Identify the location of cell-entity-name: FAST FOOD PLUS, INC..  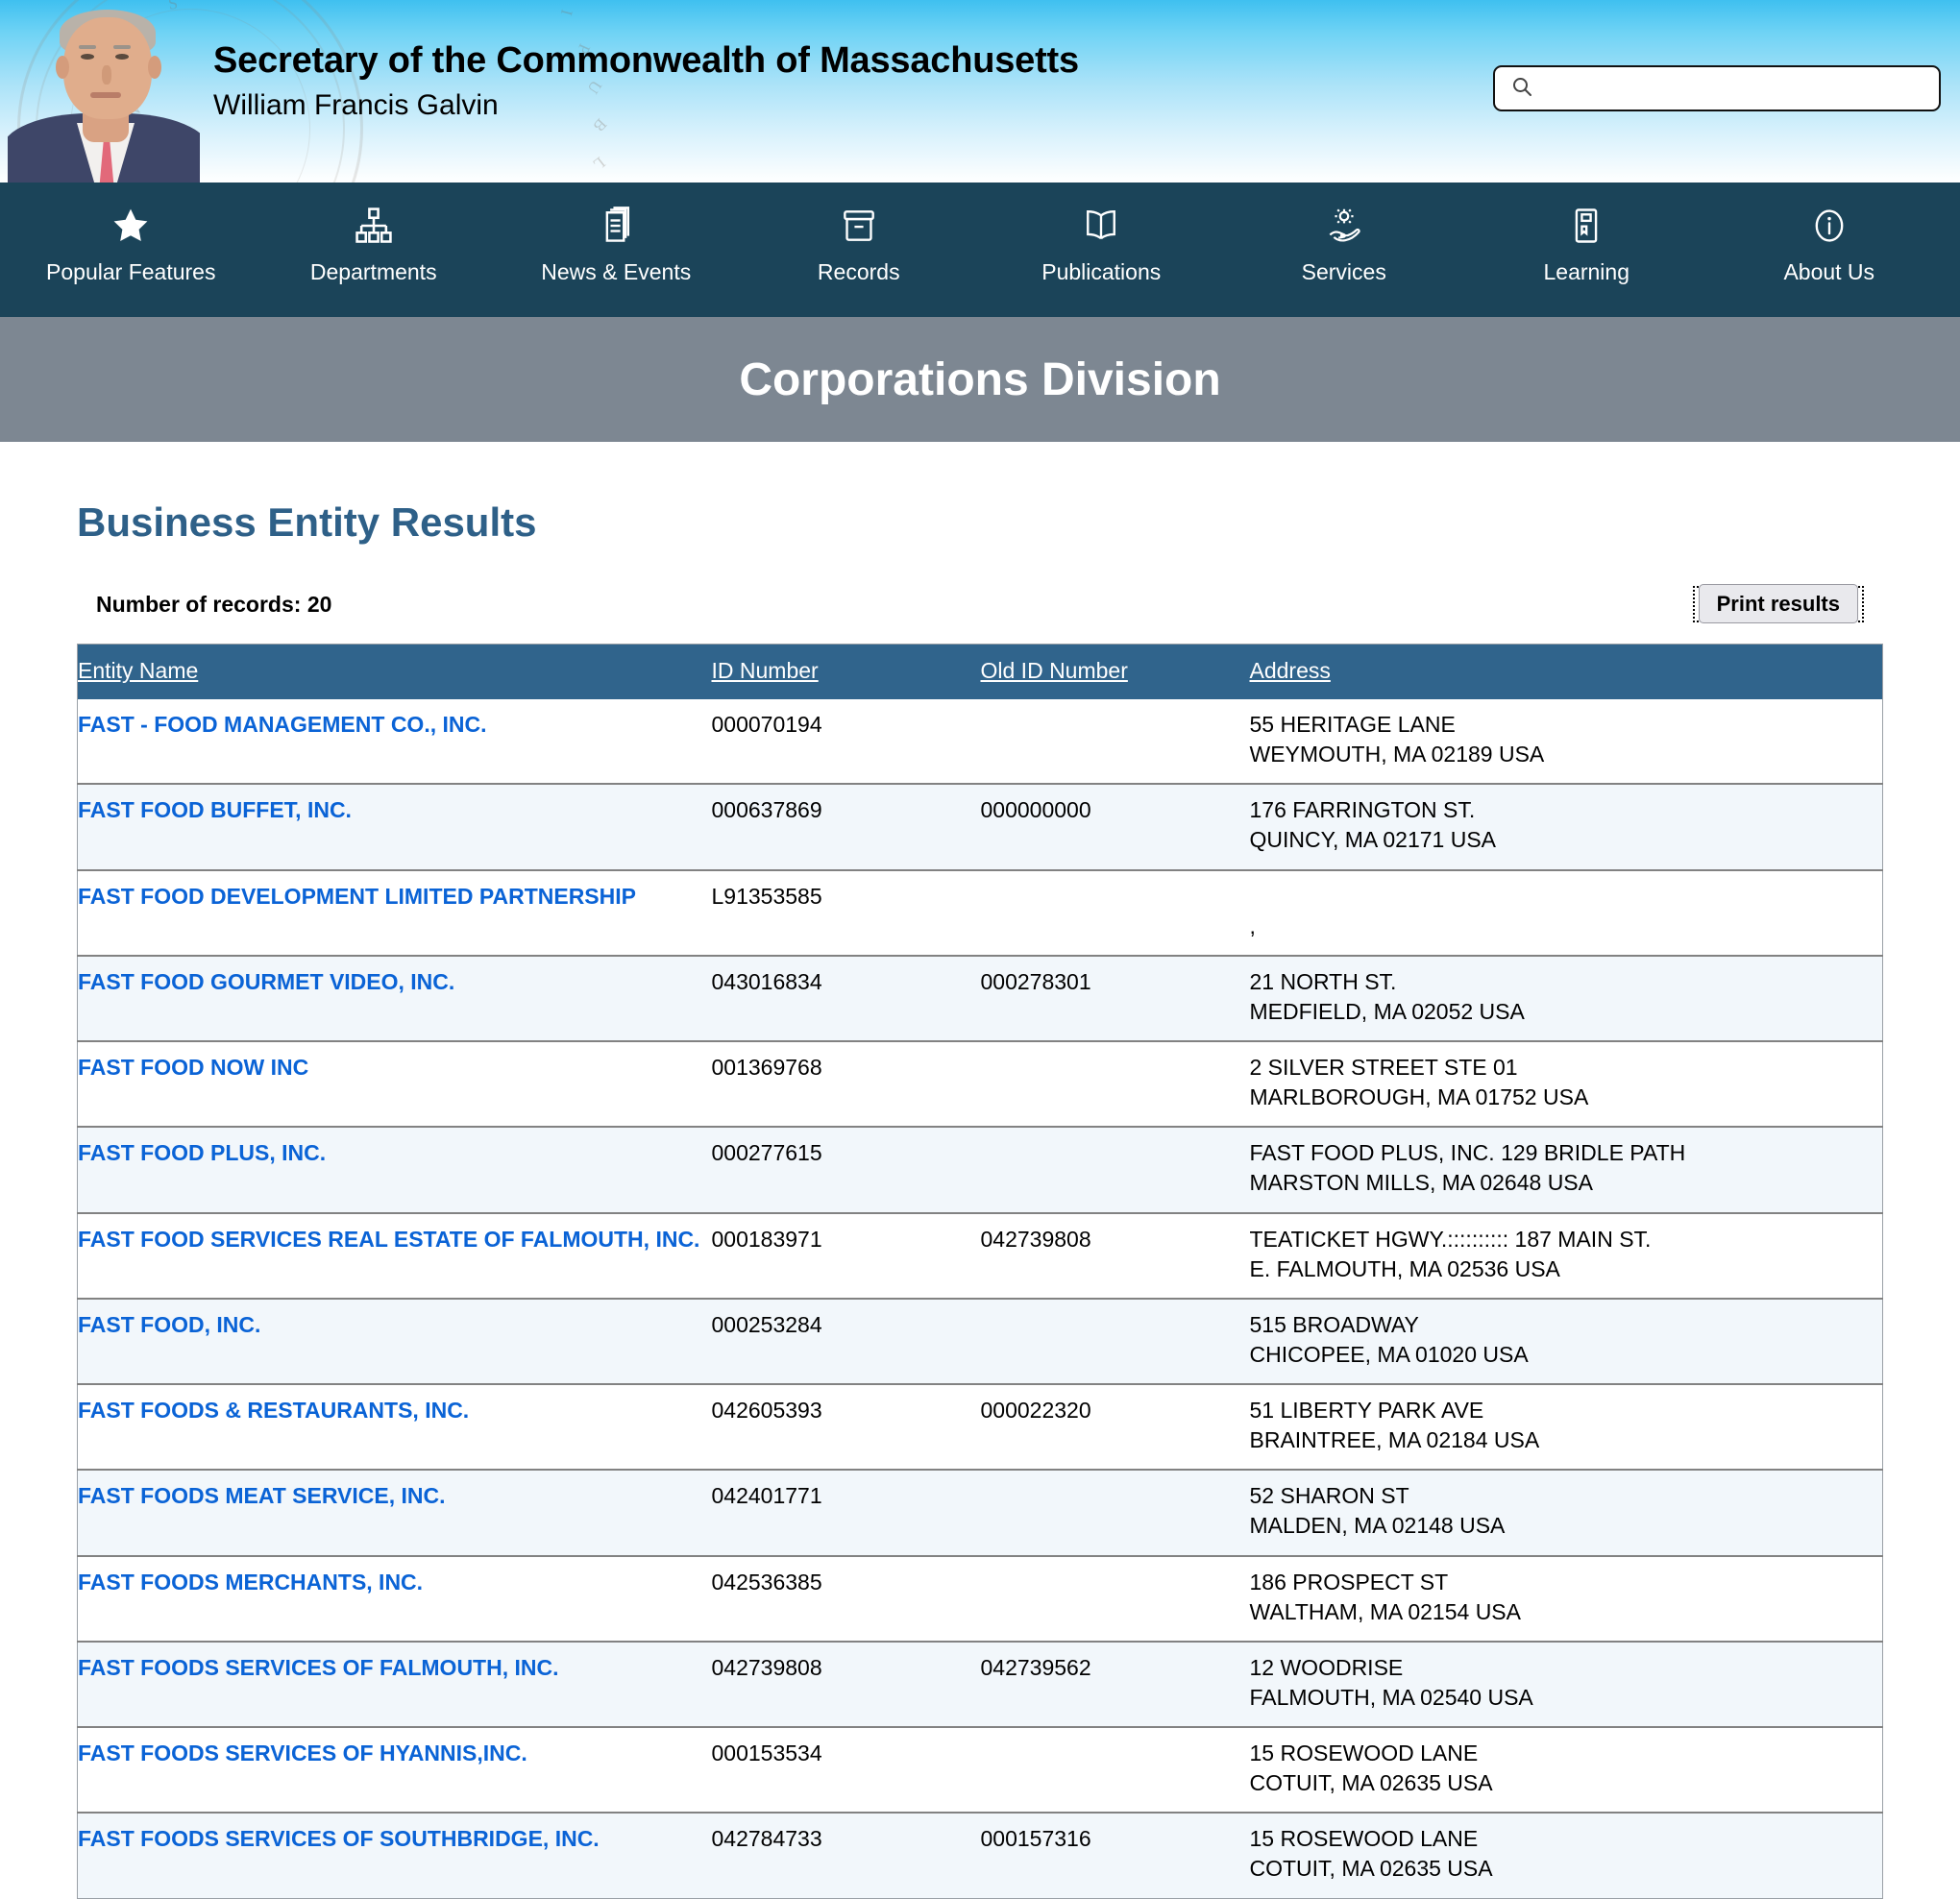
(395, 1169).